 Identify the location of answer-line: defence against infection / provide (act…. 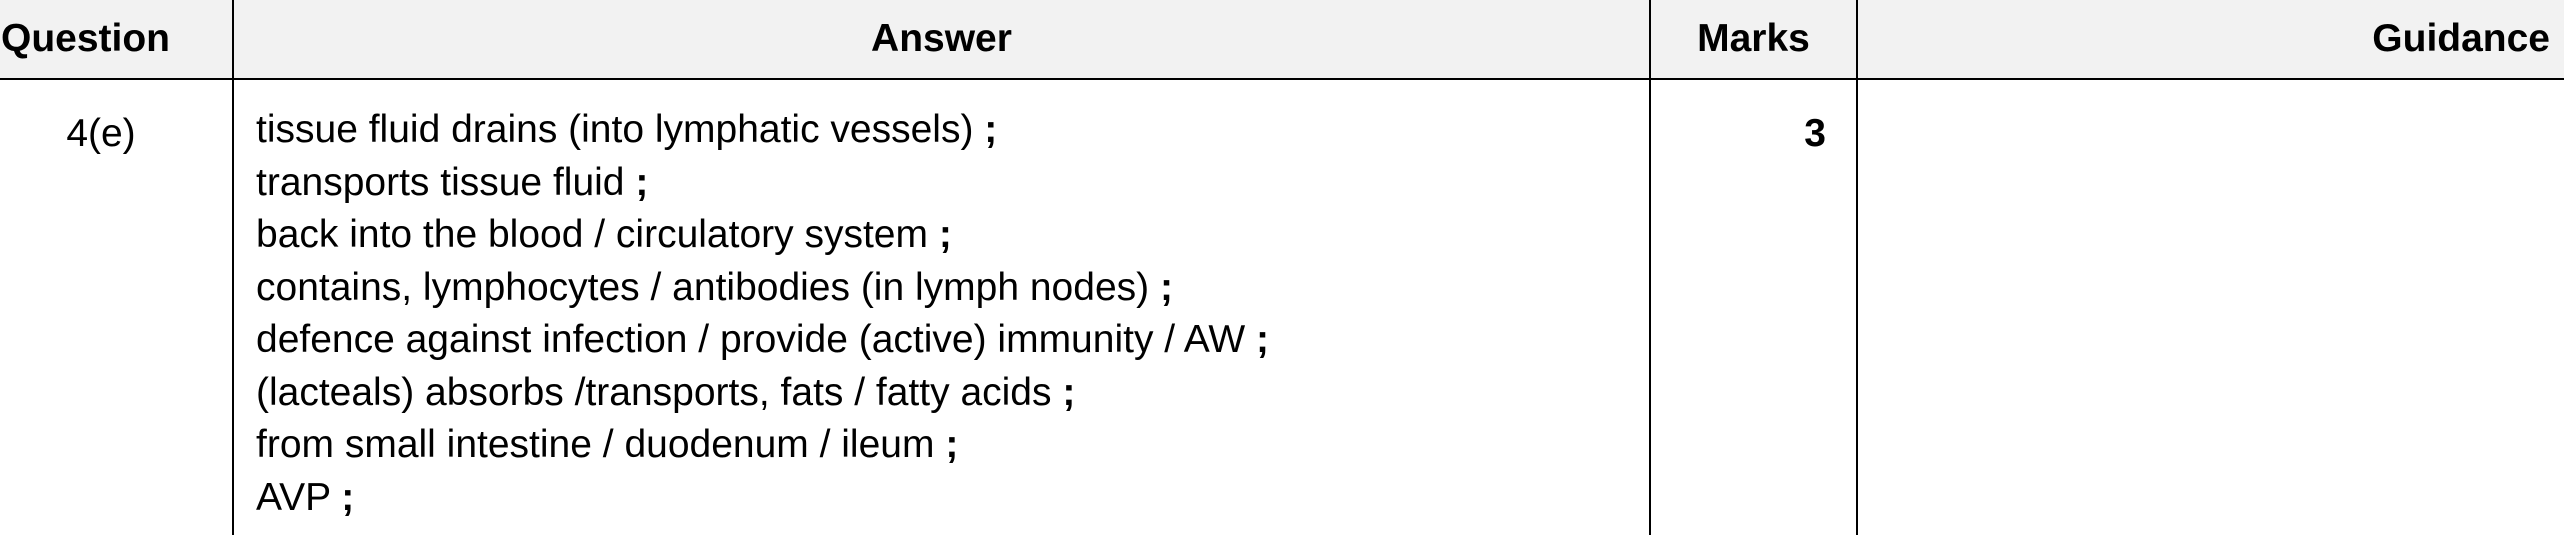
(952, 340).